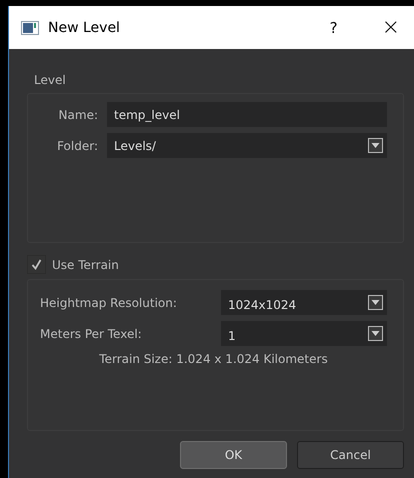 The image size is (414, 478). Describe the element at coordinates (85, 265) in the screenshot. I see `checkbox-label: Use Terrain` at that location.